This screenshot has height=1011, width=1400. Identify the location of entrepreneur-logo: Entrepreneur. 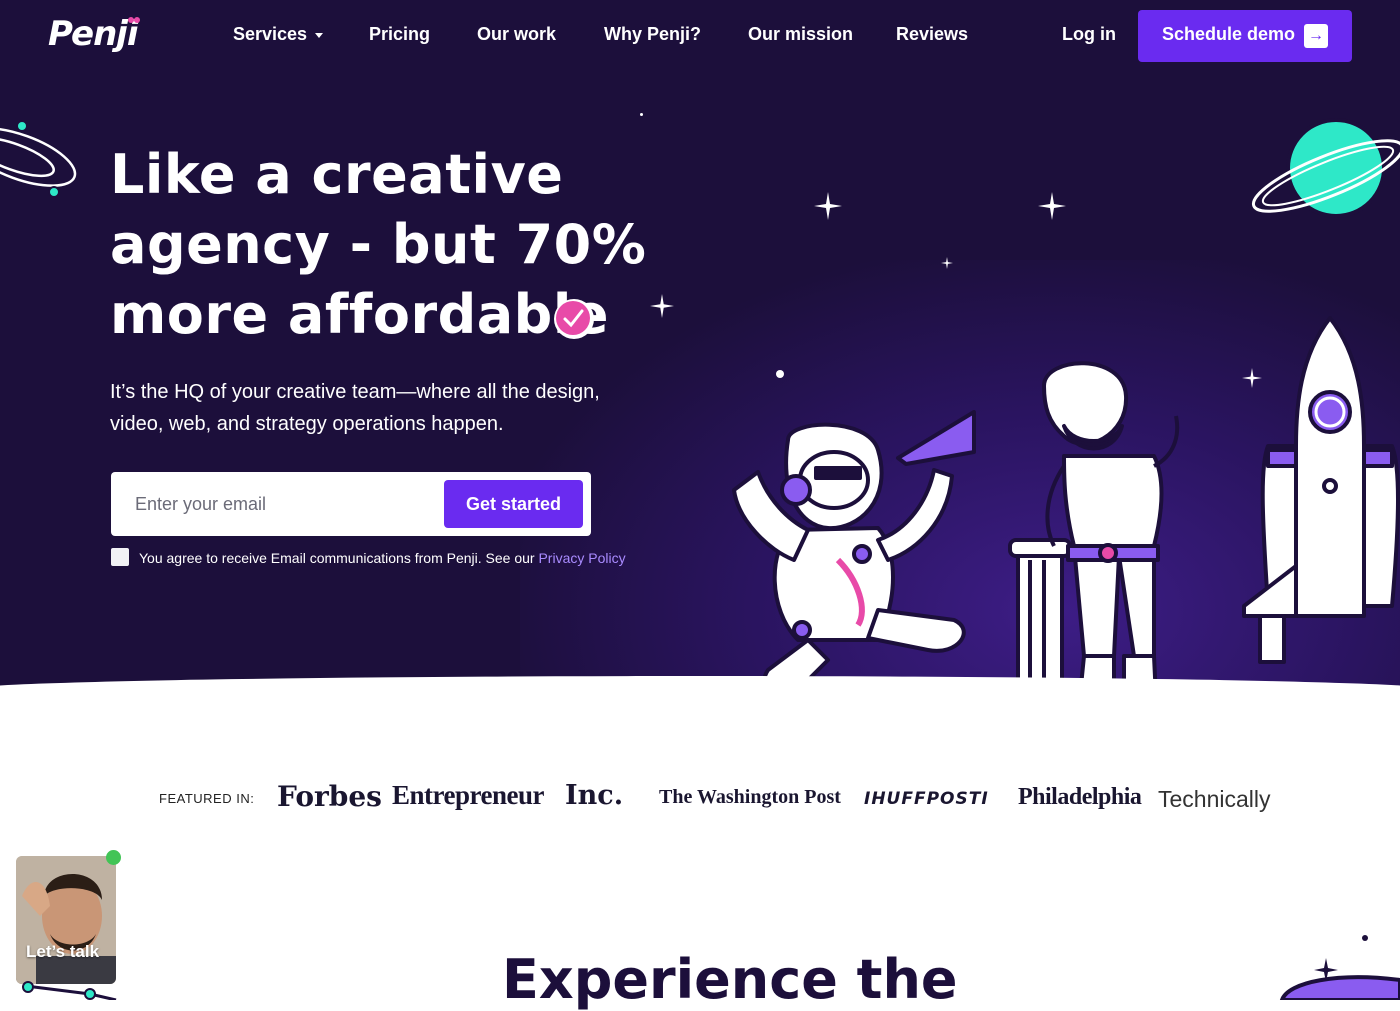
(468, 795).